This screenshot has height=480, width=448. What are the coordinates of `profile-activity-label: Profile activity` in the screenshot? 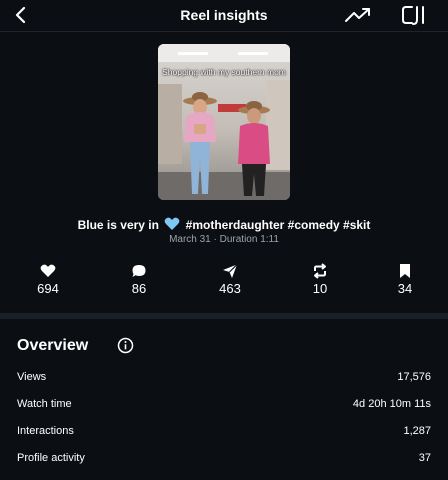 It's located at (51, 458).